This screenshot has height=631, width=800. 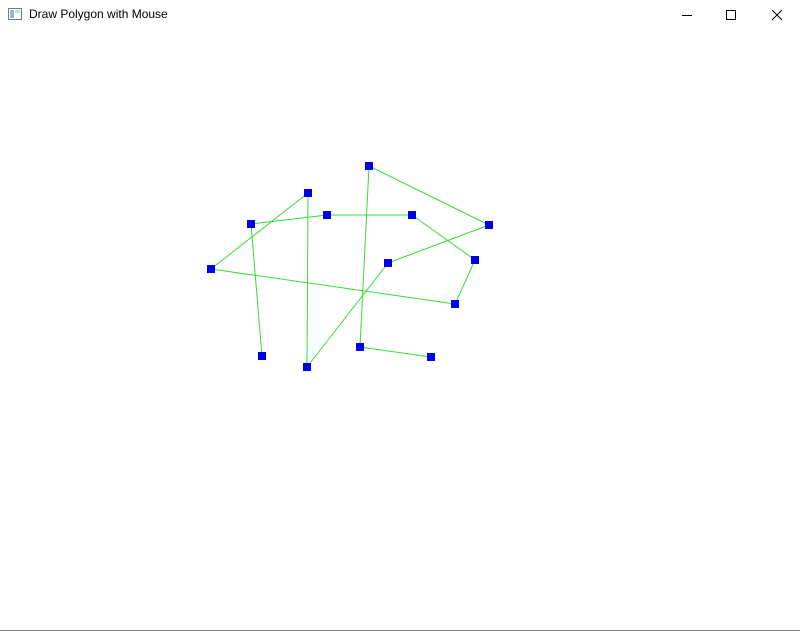 I want to click on minimize-icon, so click(x=687, y=15).